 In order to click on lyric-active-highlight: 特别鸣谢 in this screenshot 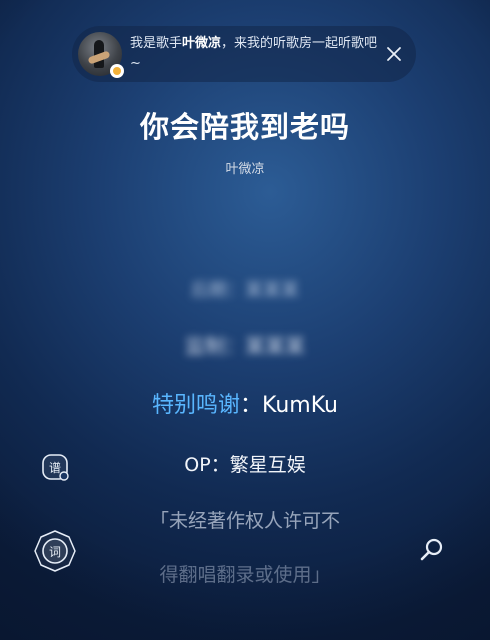, I will do `click(196, 405)`.